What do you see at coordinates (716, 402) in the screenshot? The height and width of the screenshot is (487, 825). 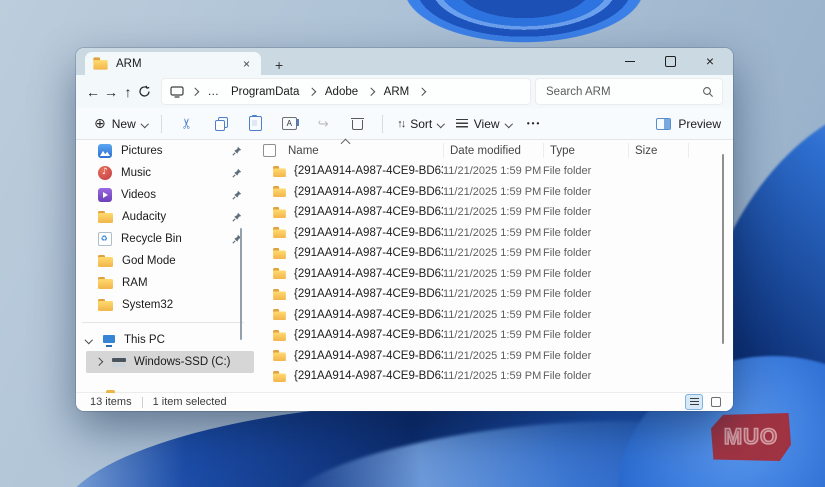 I see `large-icons-view-toggle` at bounding box center [716, 402].